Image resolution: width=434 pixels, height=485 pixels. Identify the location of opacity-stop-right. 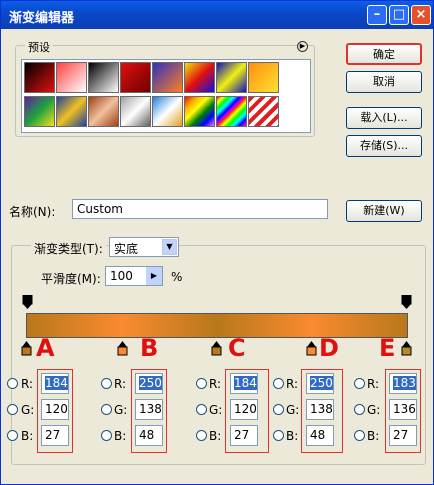
(406, 302).